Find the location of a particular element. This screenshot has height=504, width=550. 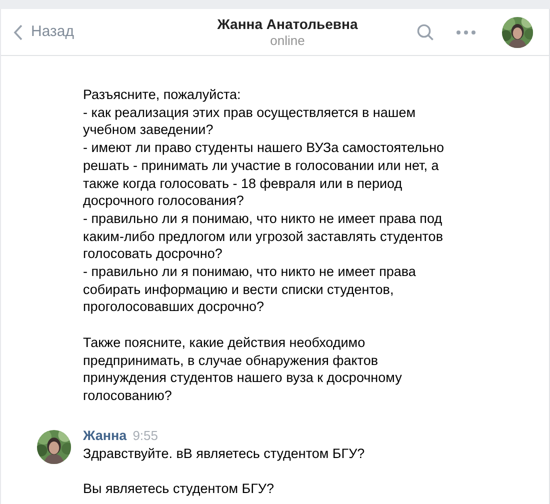

message-text: учебном заведении? is located at coordinates (148, 130).